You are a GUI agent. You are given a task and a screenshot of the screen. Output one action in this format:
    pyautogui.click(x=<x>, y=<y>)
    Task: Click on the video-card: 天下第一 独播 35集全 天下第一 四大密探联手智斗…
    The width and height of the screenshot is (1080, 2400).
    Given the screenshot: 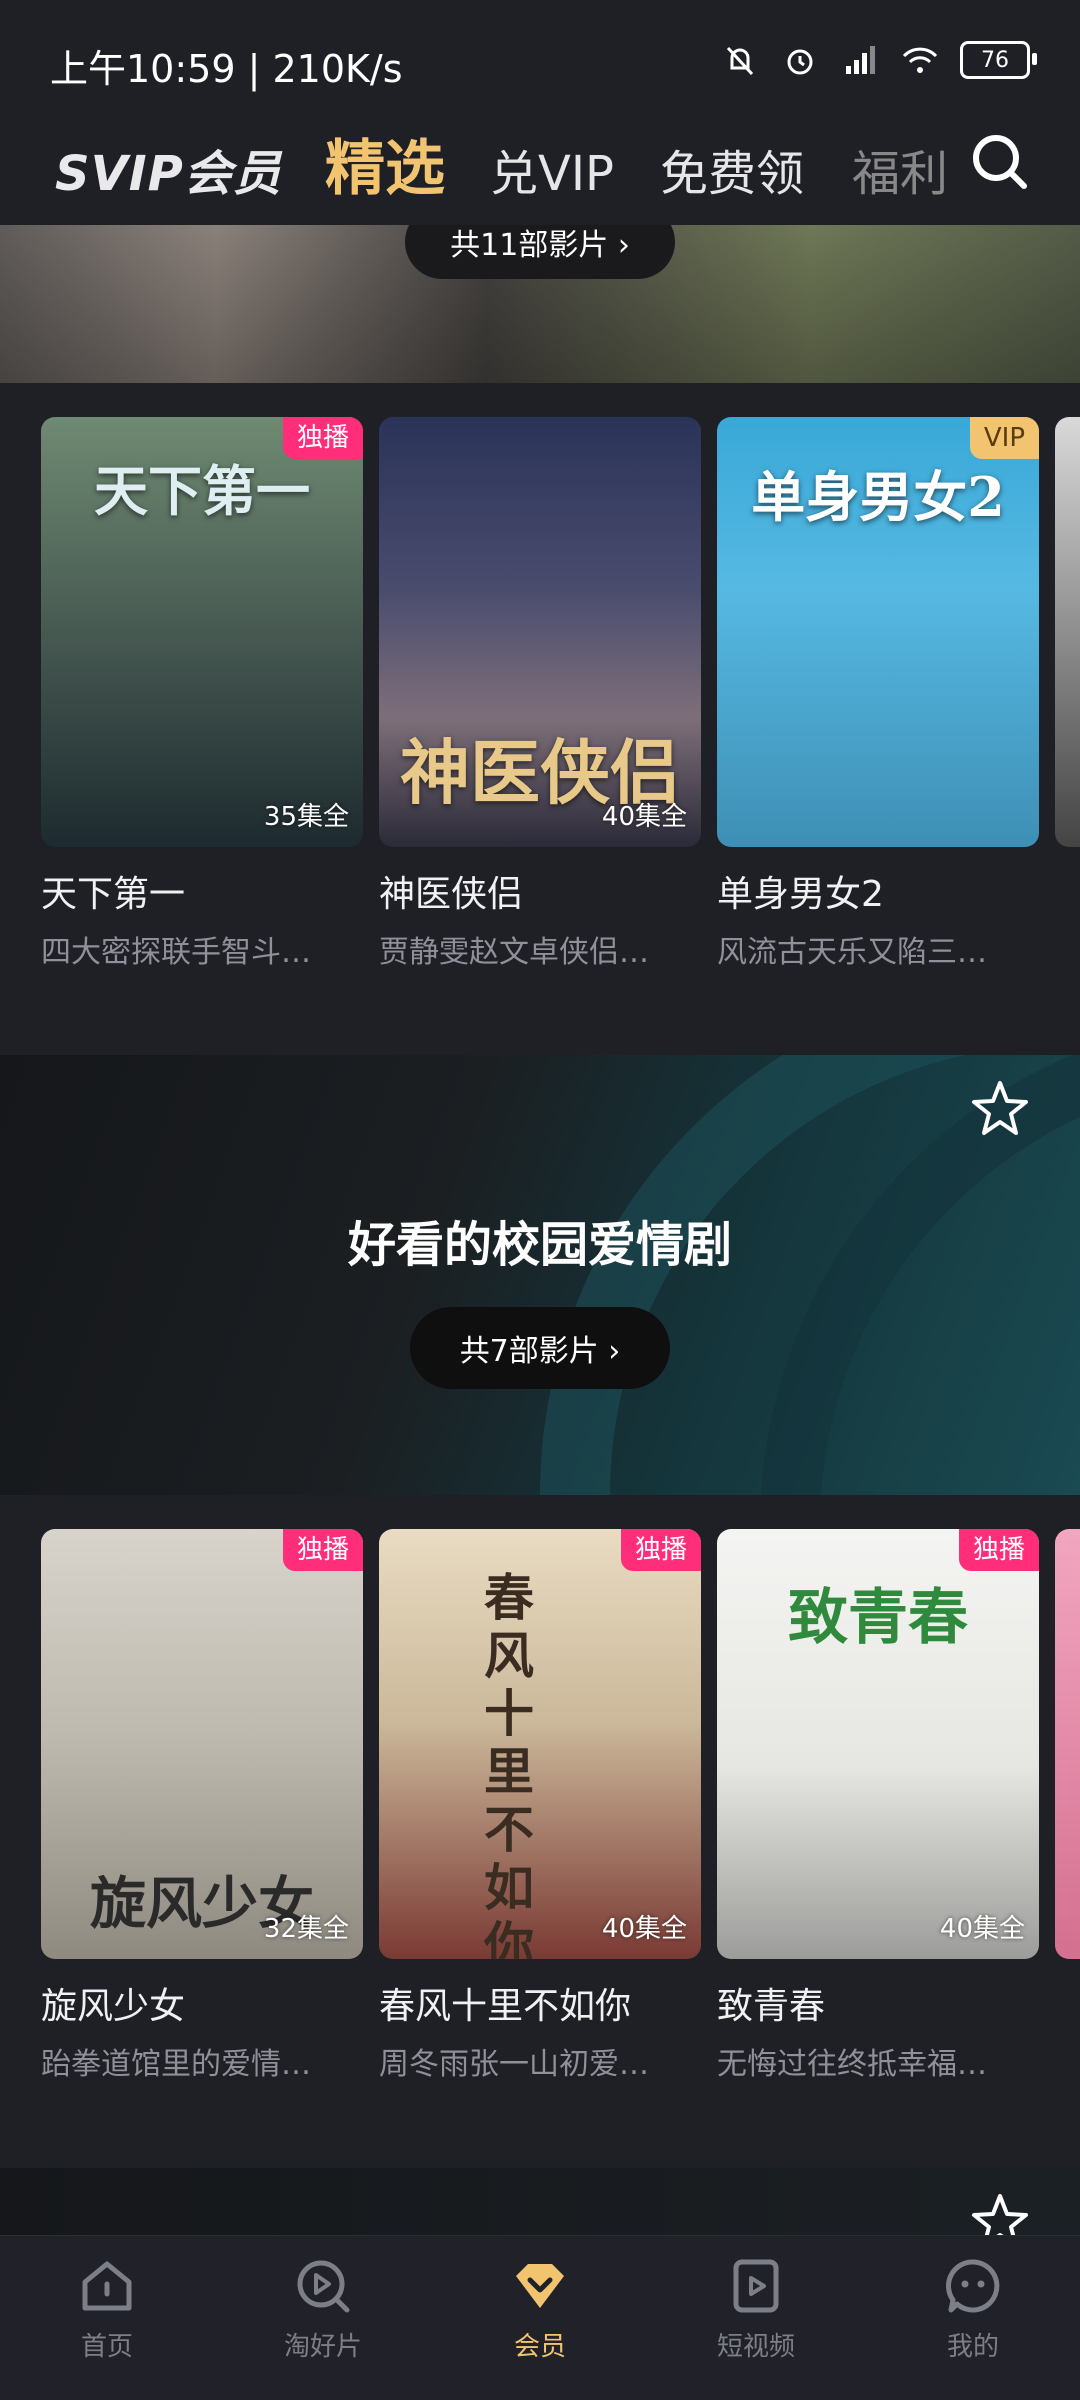 What is the action you would take?
    pyautogui.click(x=202, y=694)
    